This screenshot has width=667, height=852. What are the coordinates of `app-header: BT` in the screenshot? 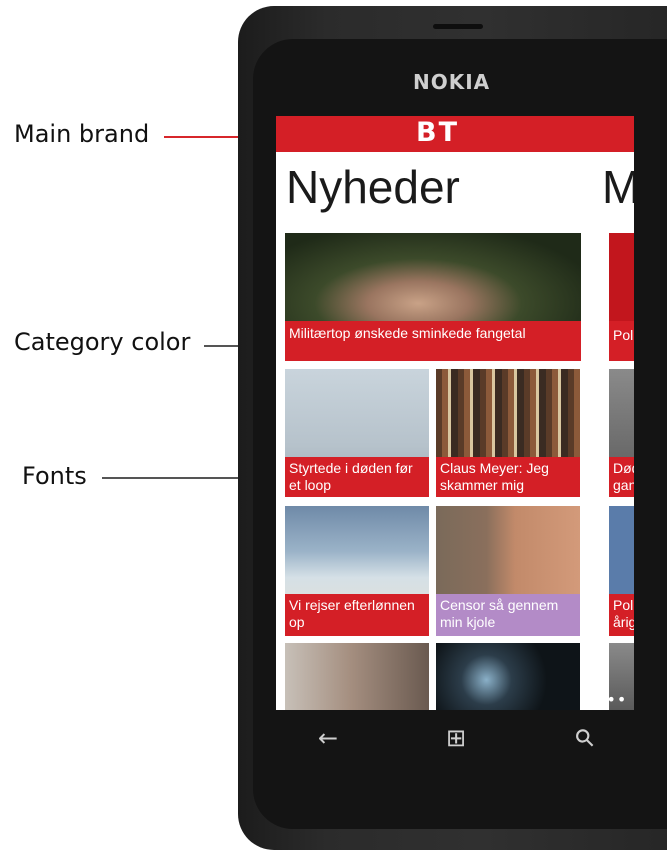 It's located at (455, 134).